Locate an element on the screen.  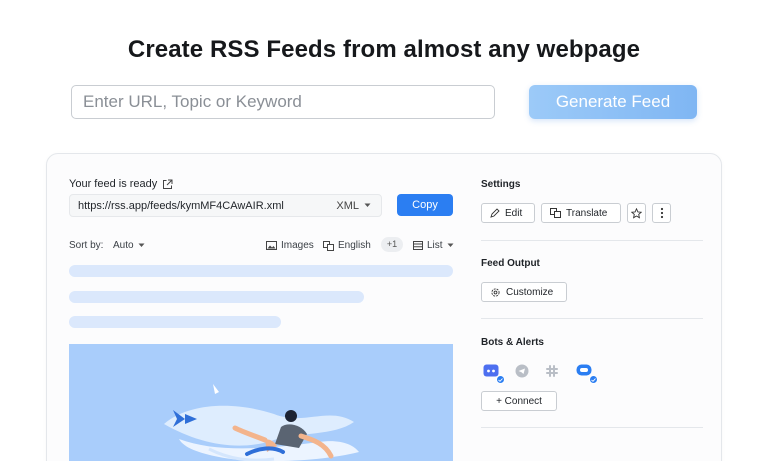
pencil-icon is located at coordinates (495, 213).